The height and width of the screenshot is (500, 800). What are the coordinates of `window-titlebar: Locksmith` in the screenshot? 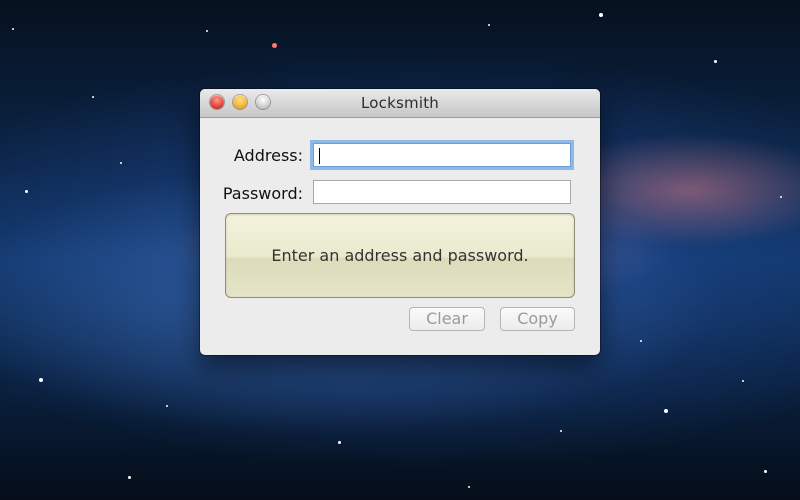 It's located at (400, 103).